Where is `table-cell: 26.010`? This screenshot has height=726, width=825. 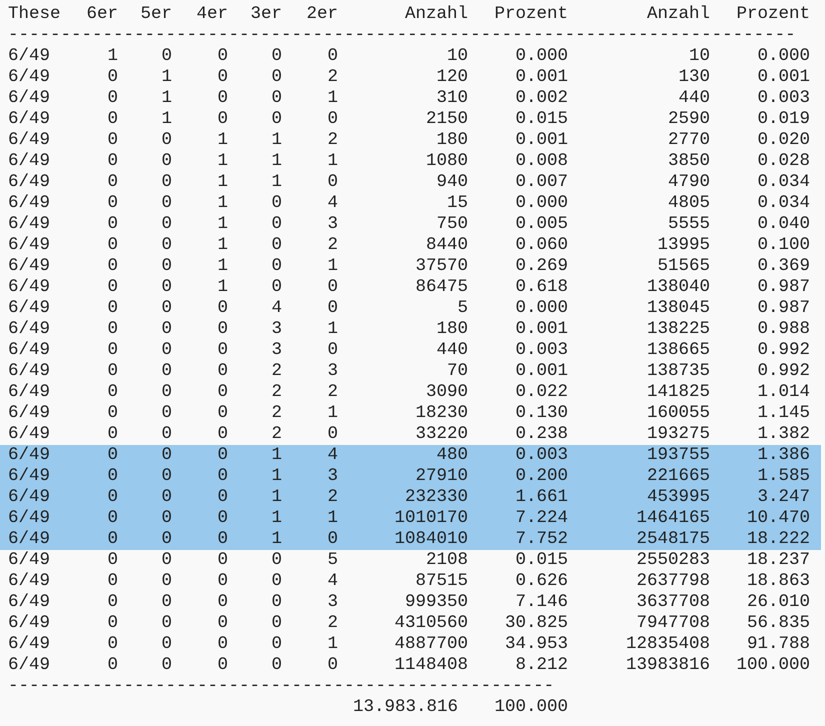 table-cell: 26.010 is located at coordinates (778, 602).